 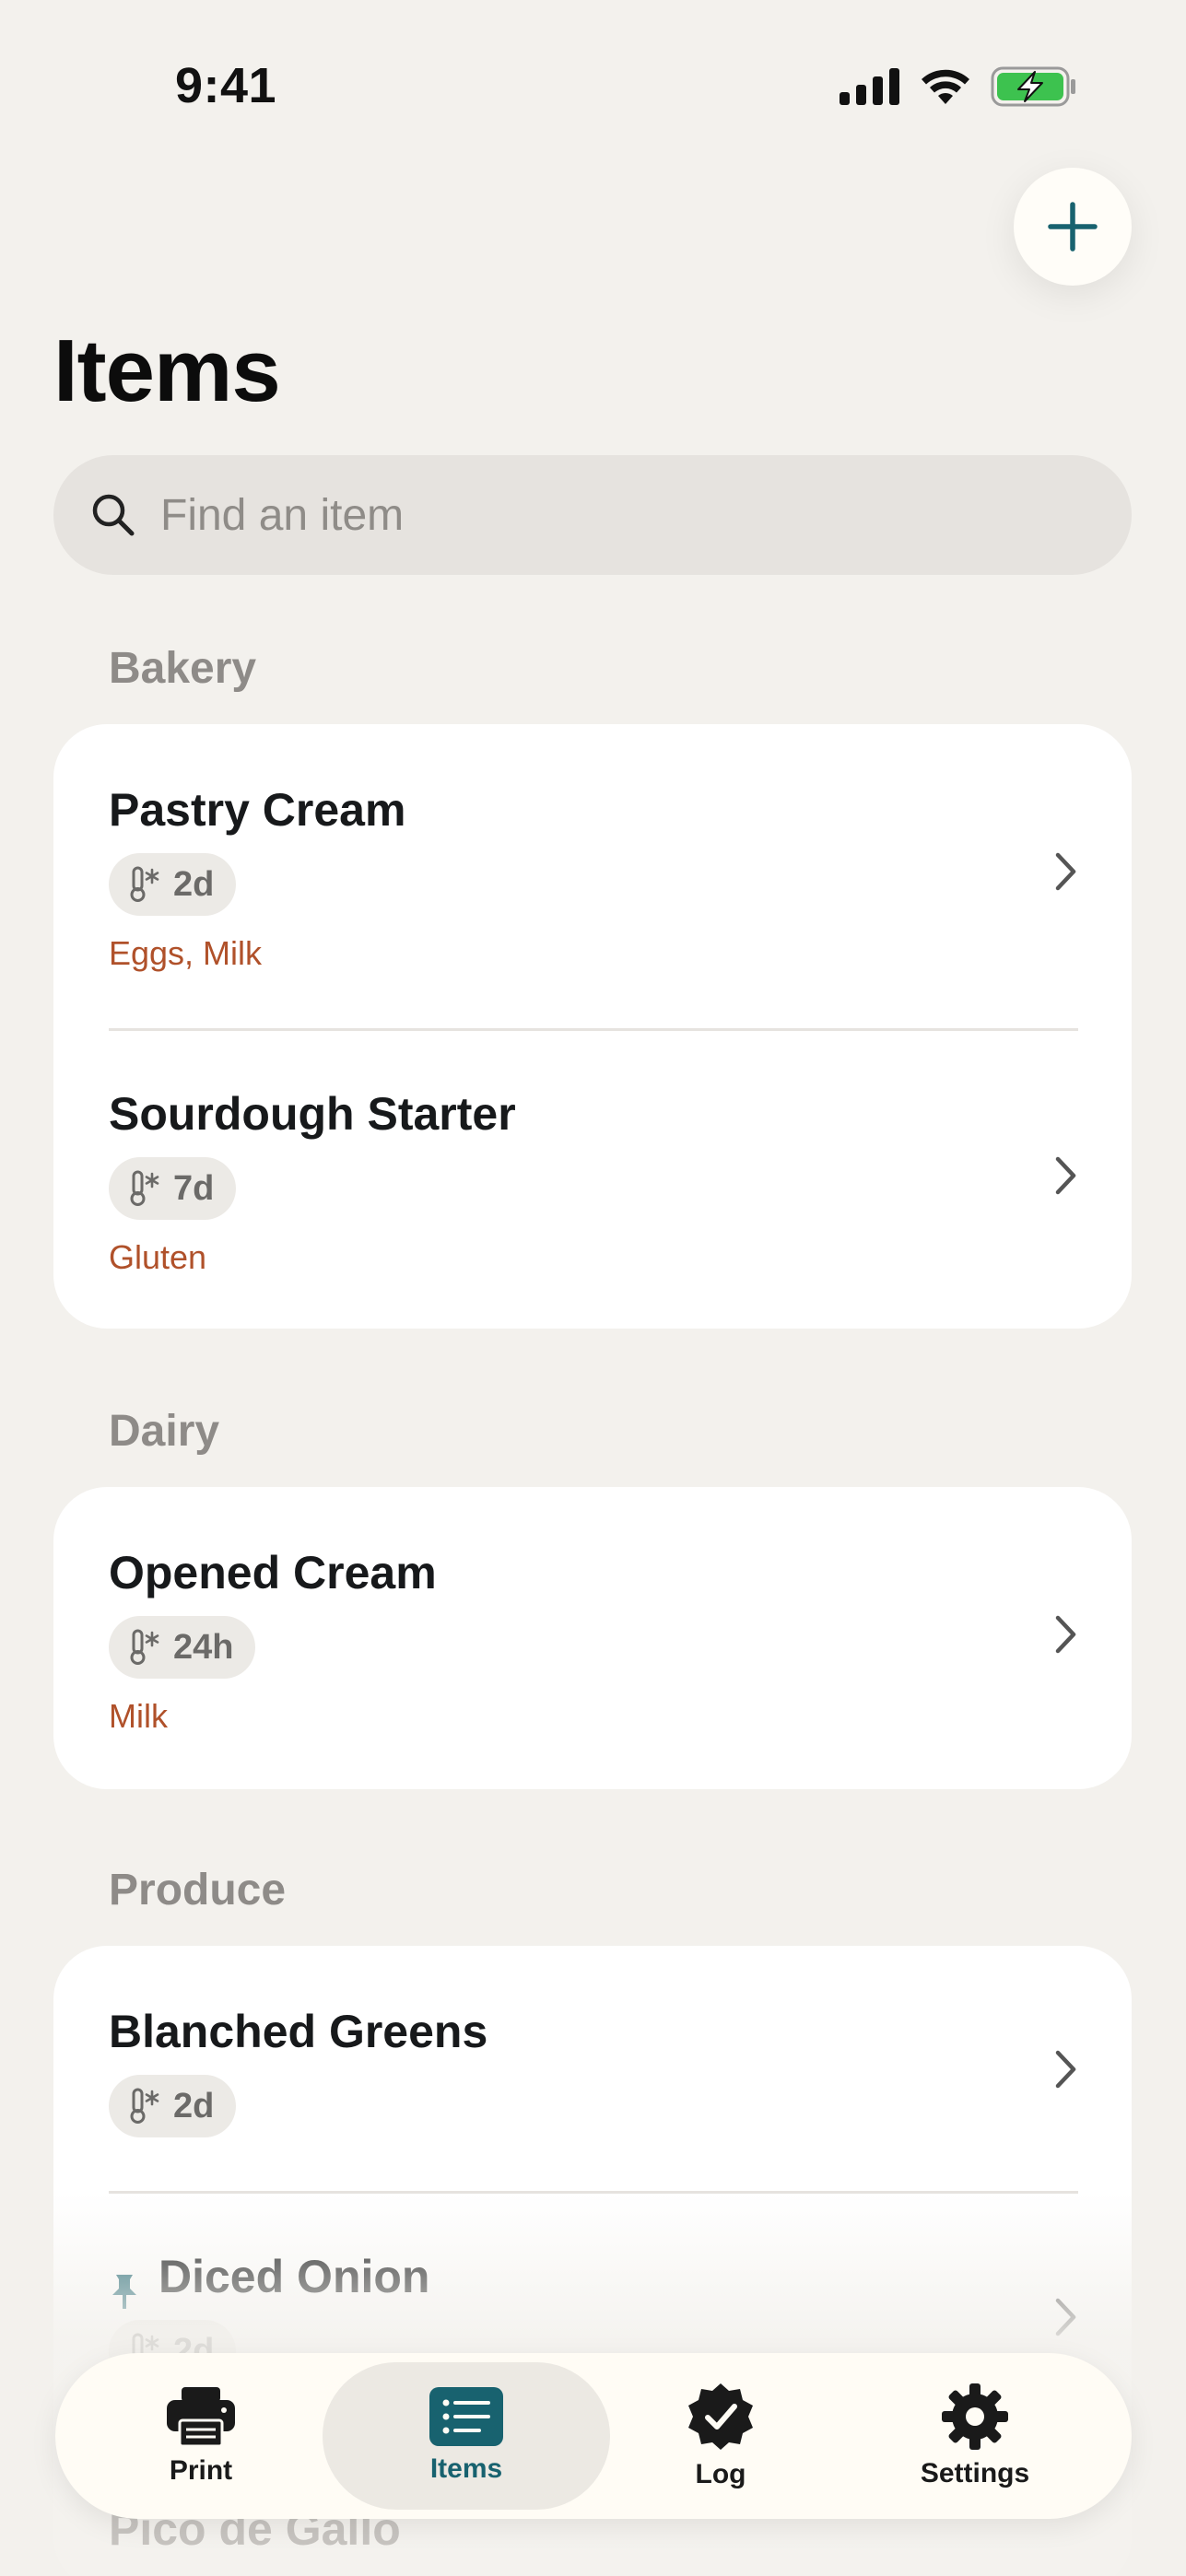 I want to click on checkmark-badge-icon, so click(x=720, y=2416).